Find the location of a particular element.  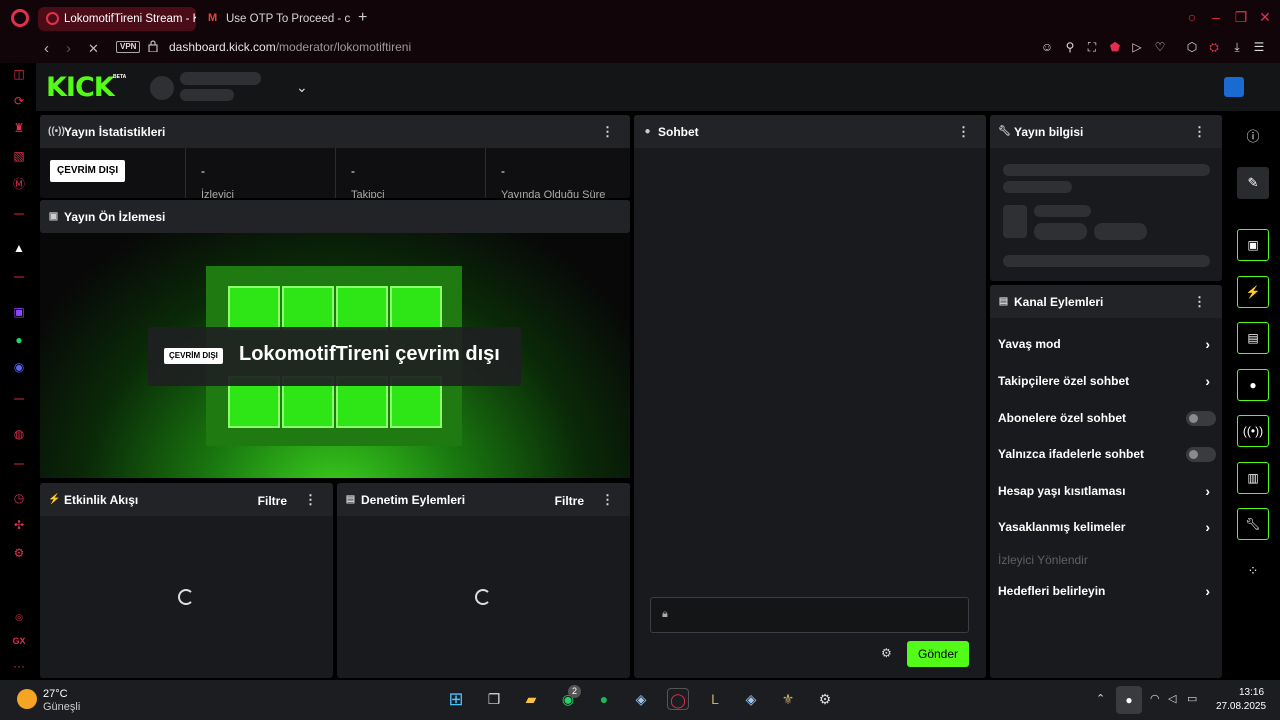

kick-logo: KICK is located at coordinates (80, 88).